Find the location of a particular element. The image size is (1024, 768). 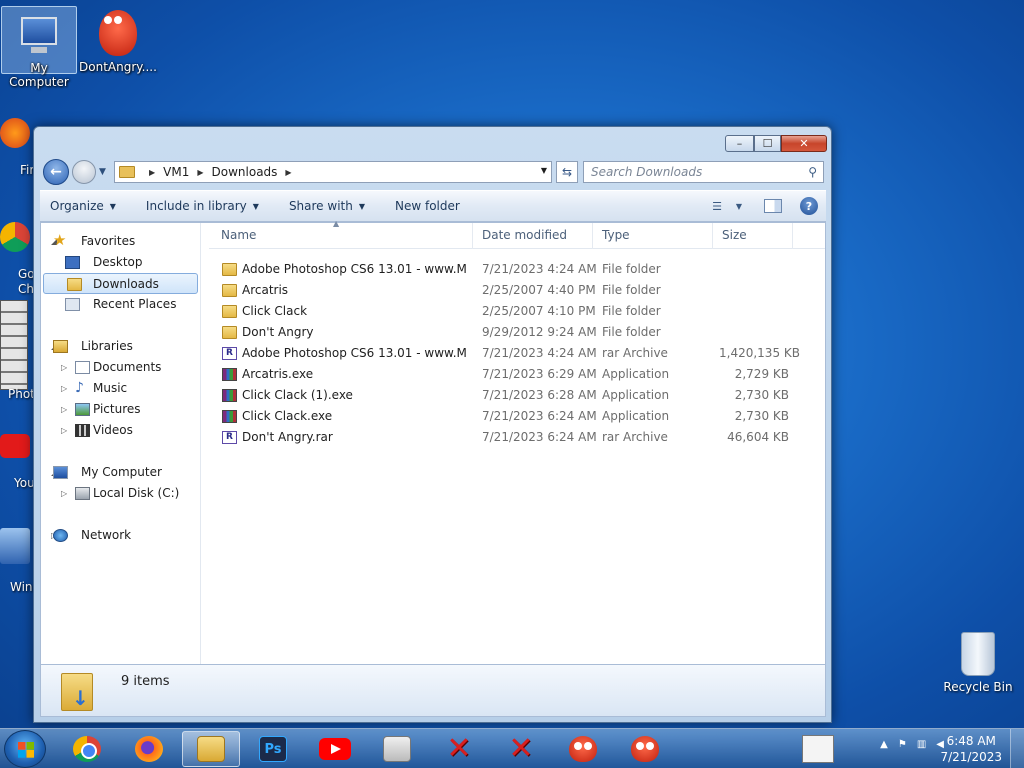

help-icon: ? is located at coordinates (809, 206).